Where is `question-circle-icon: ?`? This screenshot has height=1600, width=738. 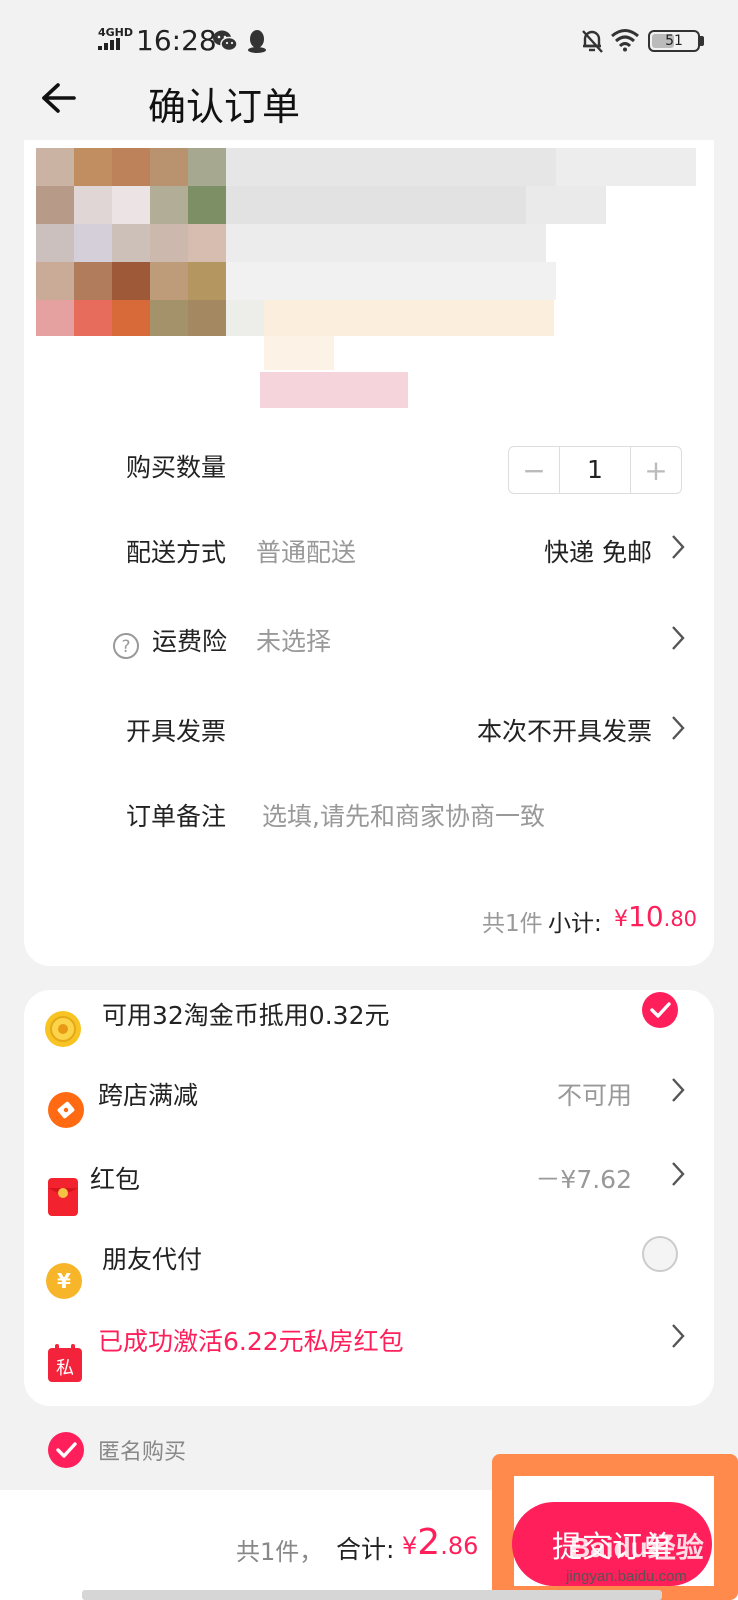
question-circle-icon: ? is located at coordinates (126, 646).